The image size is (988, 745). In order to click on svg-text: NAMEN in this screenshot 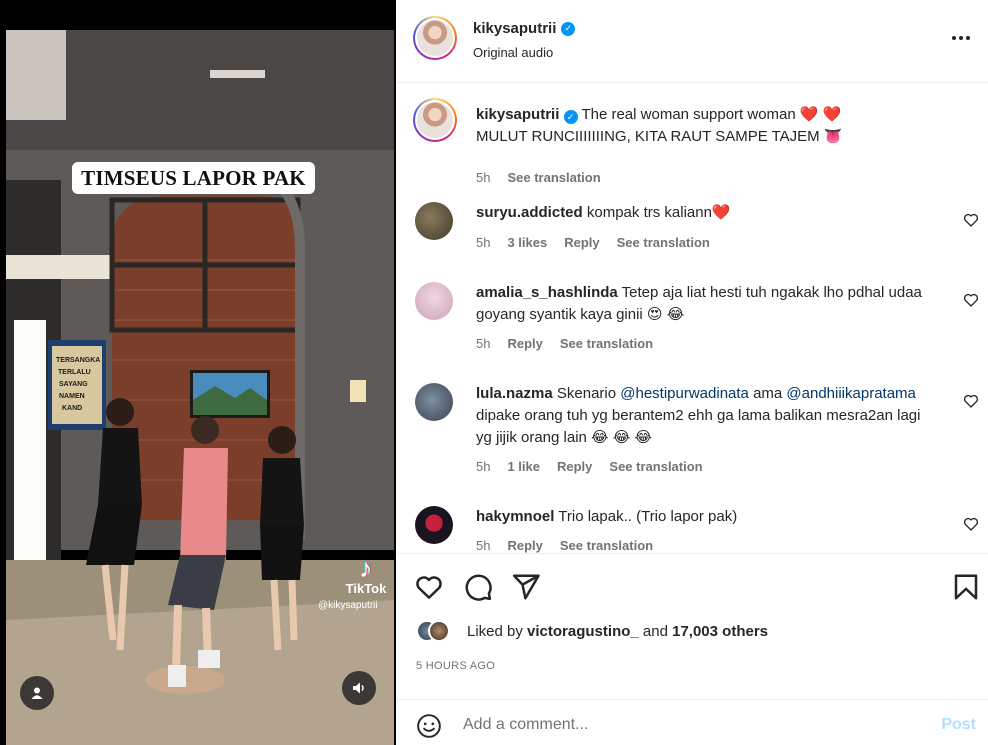, I will do `click(72, 396)`.